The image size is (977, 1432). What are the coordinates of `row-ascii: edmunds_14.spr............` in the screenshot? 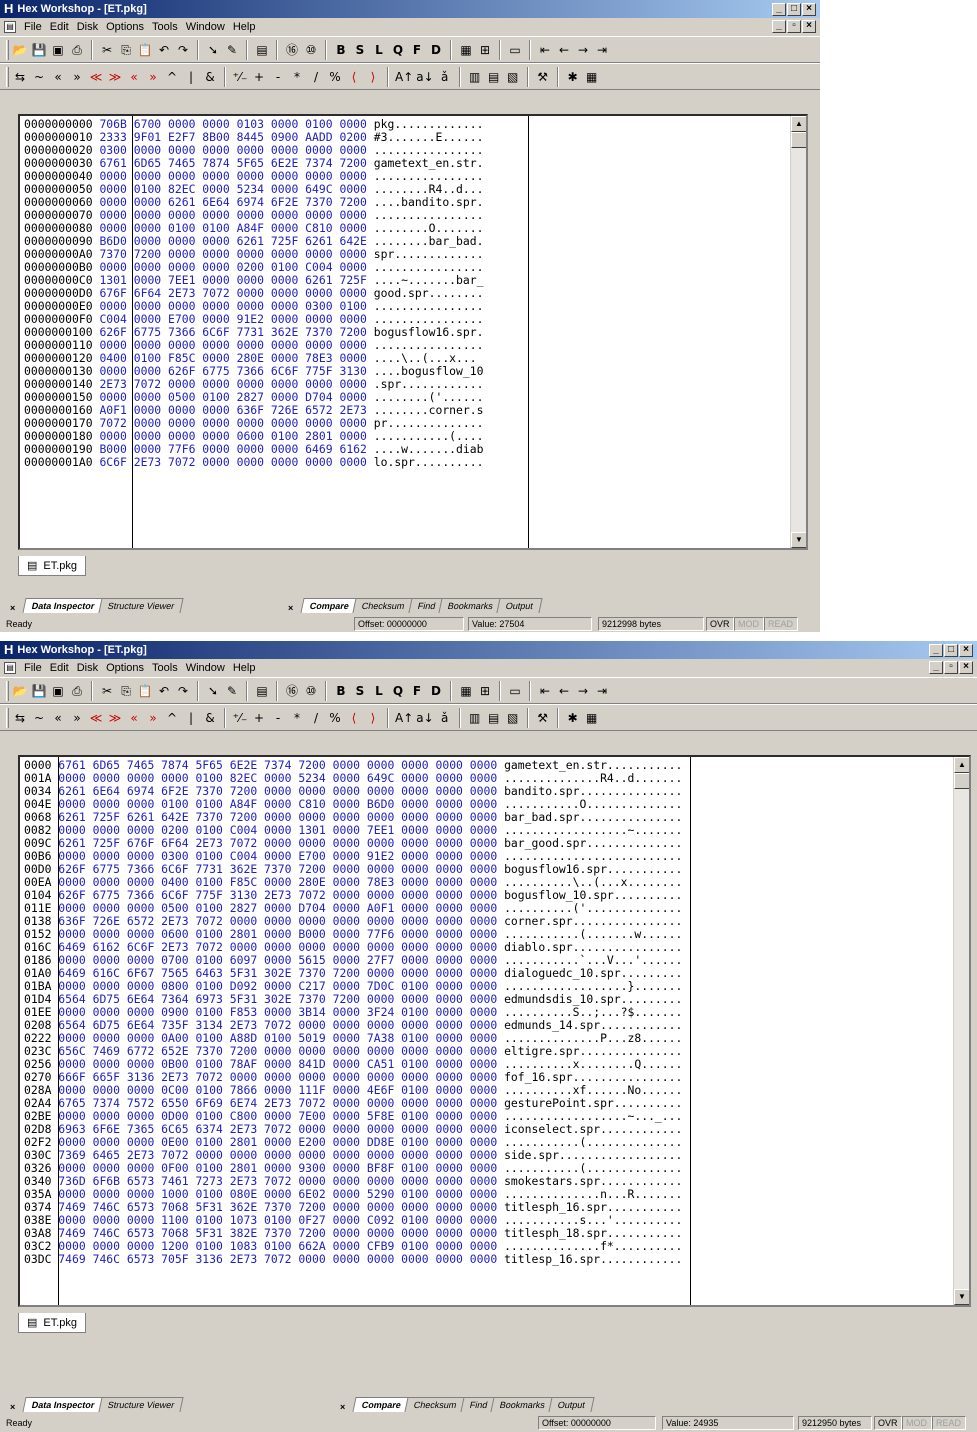 It's located at (593, 1025).